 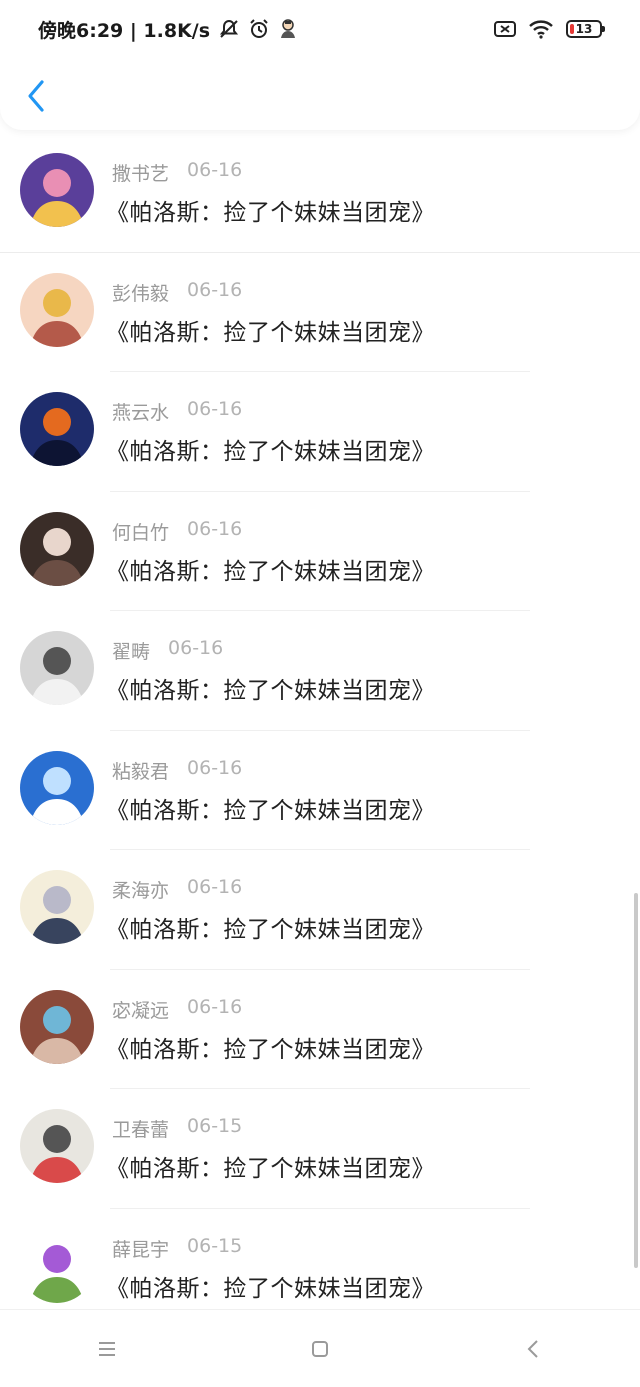 I want to click on username: 翟畴, so click(x=131, y=650).